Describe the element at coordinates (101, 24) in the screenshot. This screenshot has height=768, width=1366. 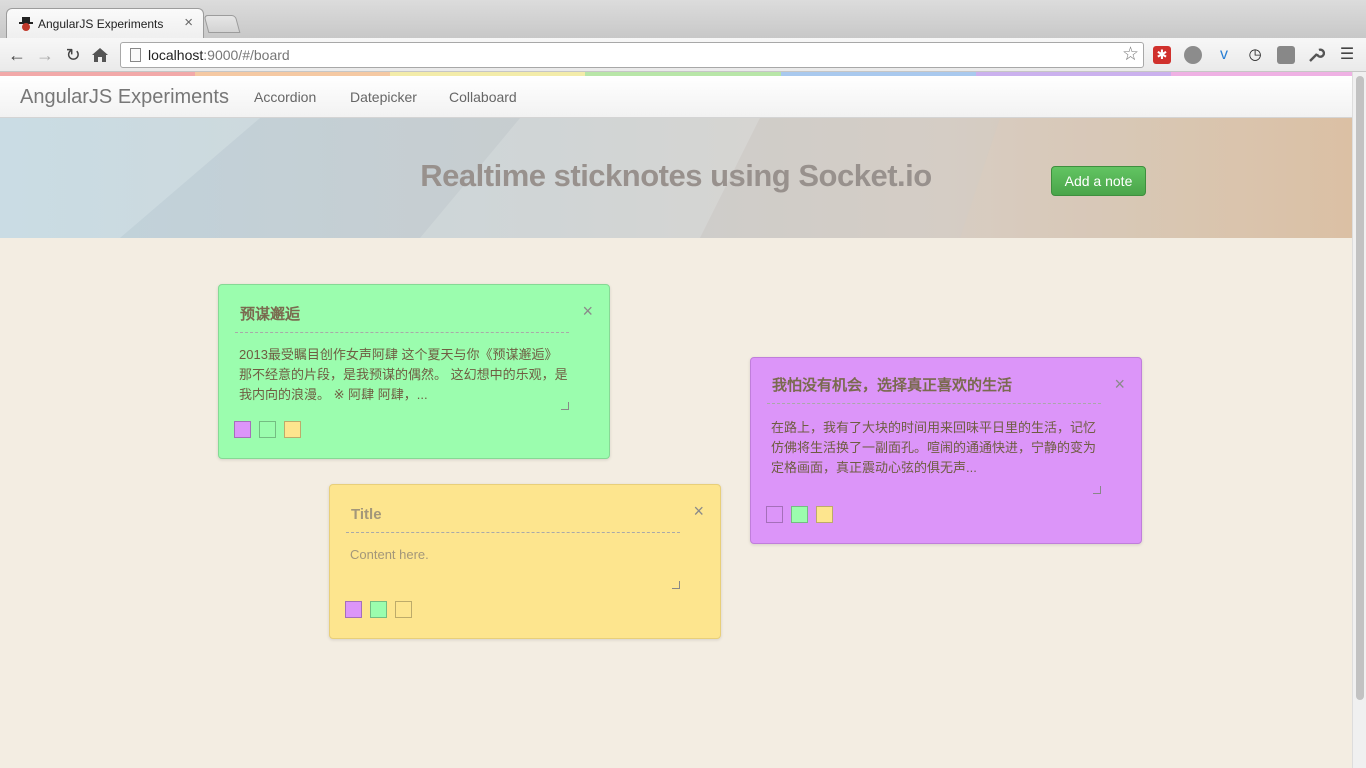
I see `tab-title: AngularJS Experiments` at that location.